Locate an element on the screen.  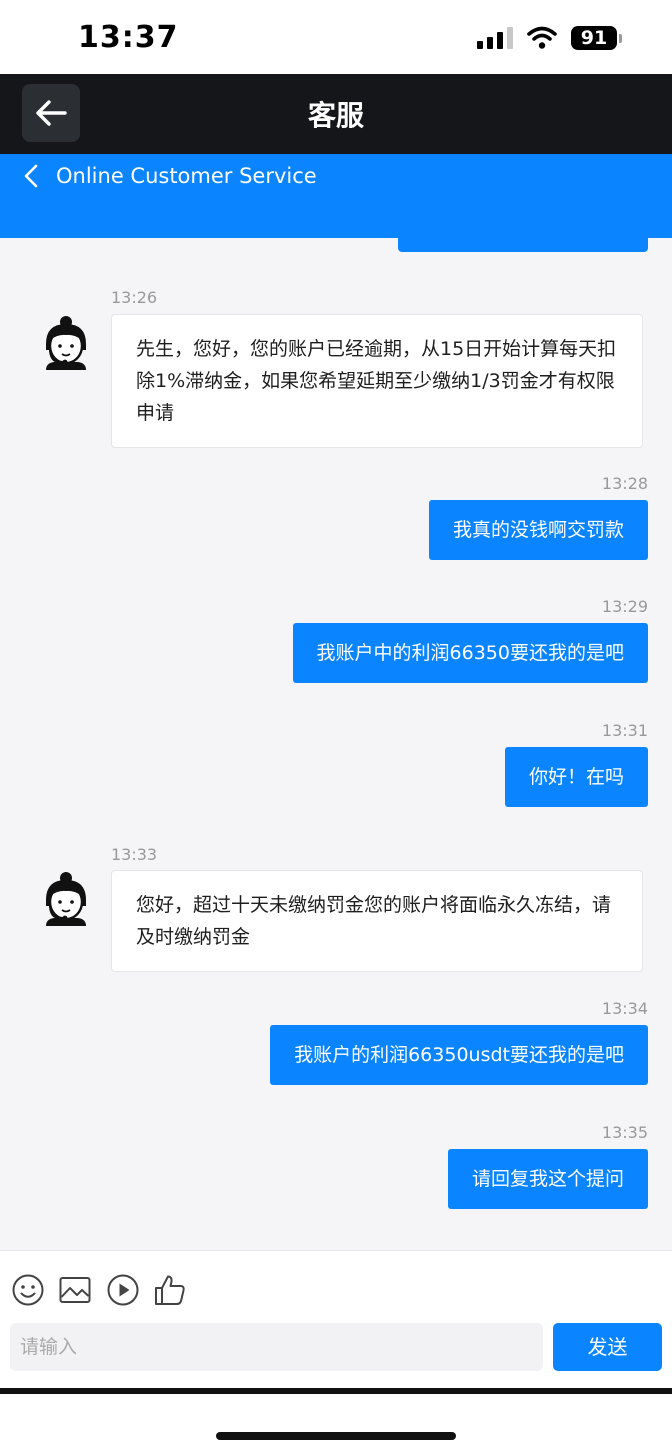
message-timestamp: 13:31 is located at coordinates (624, 730).